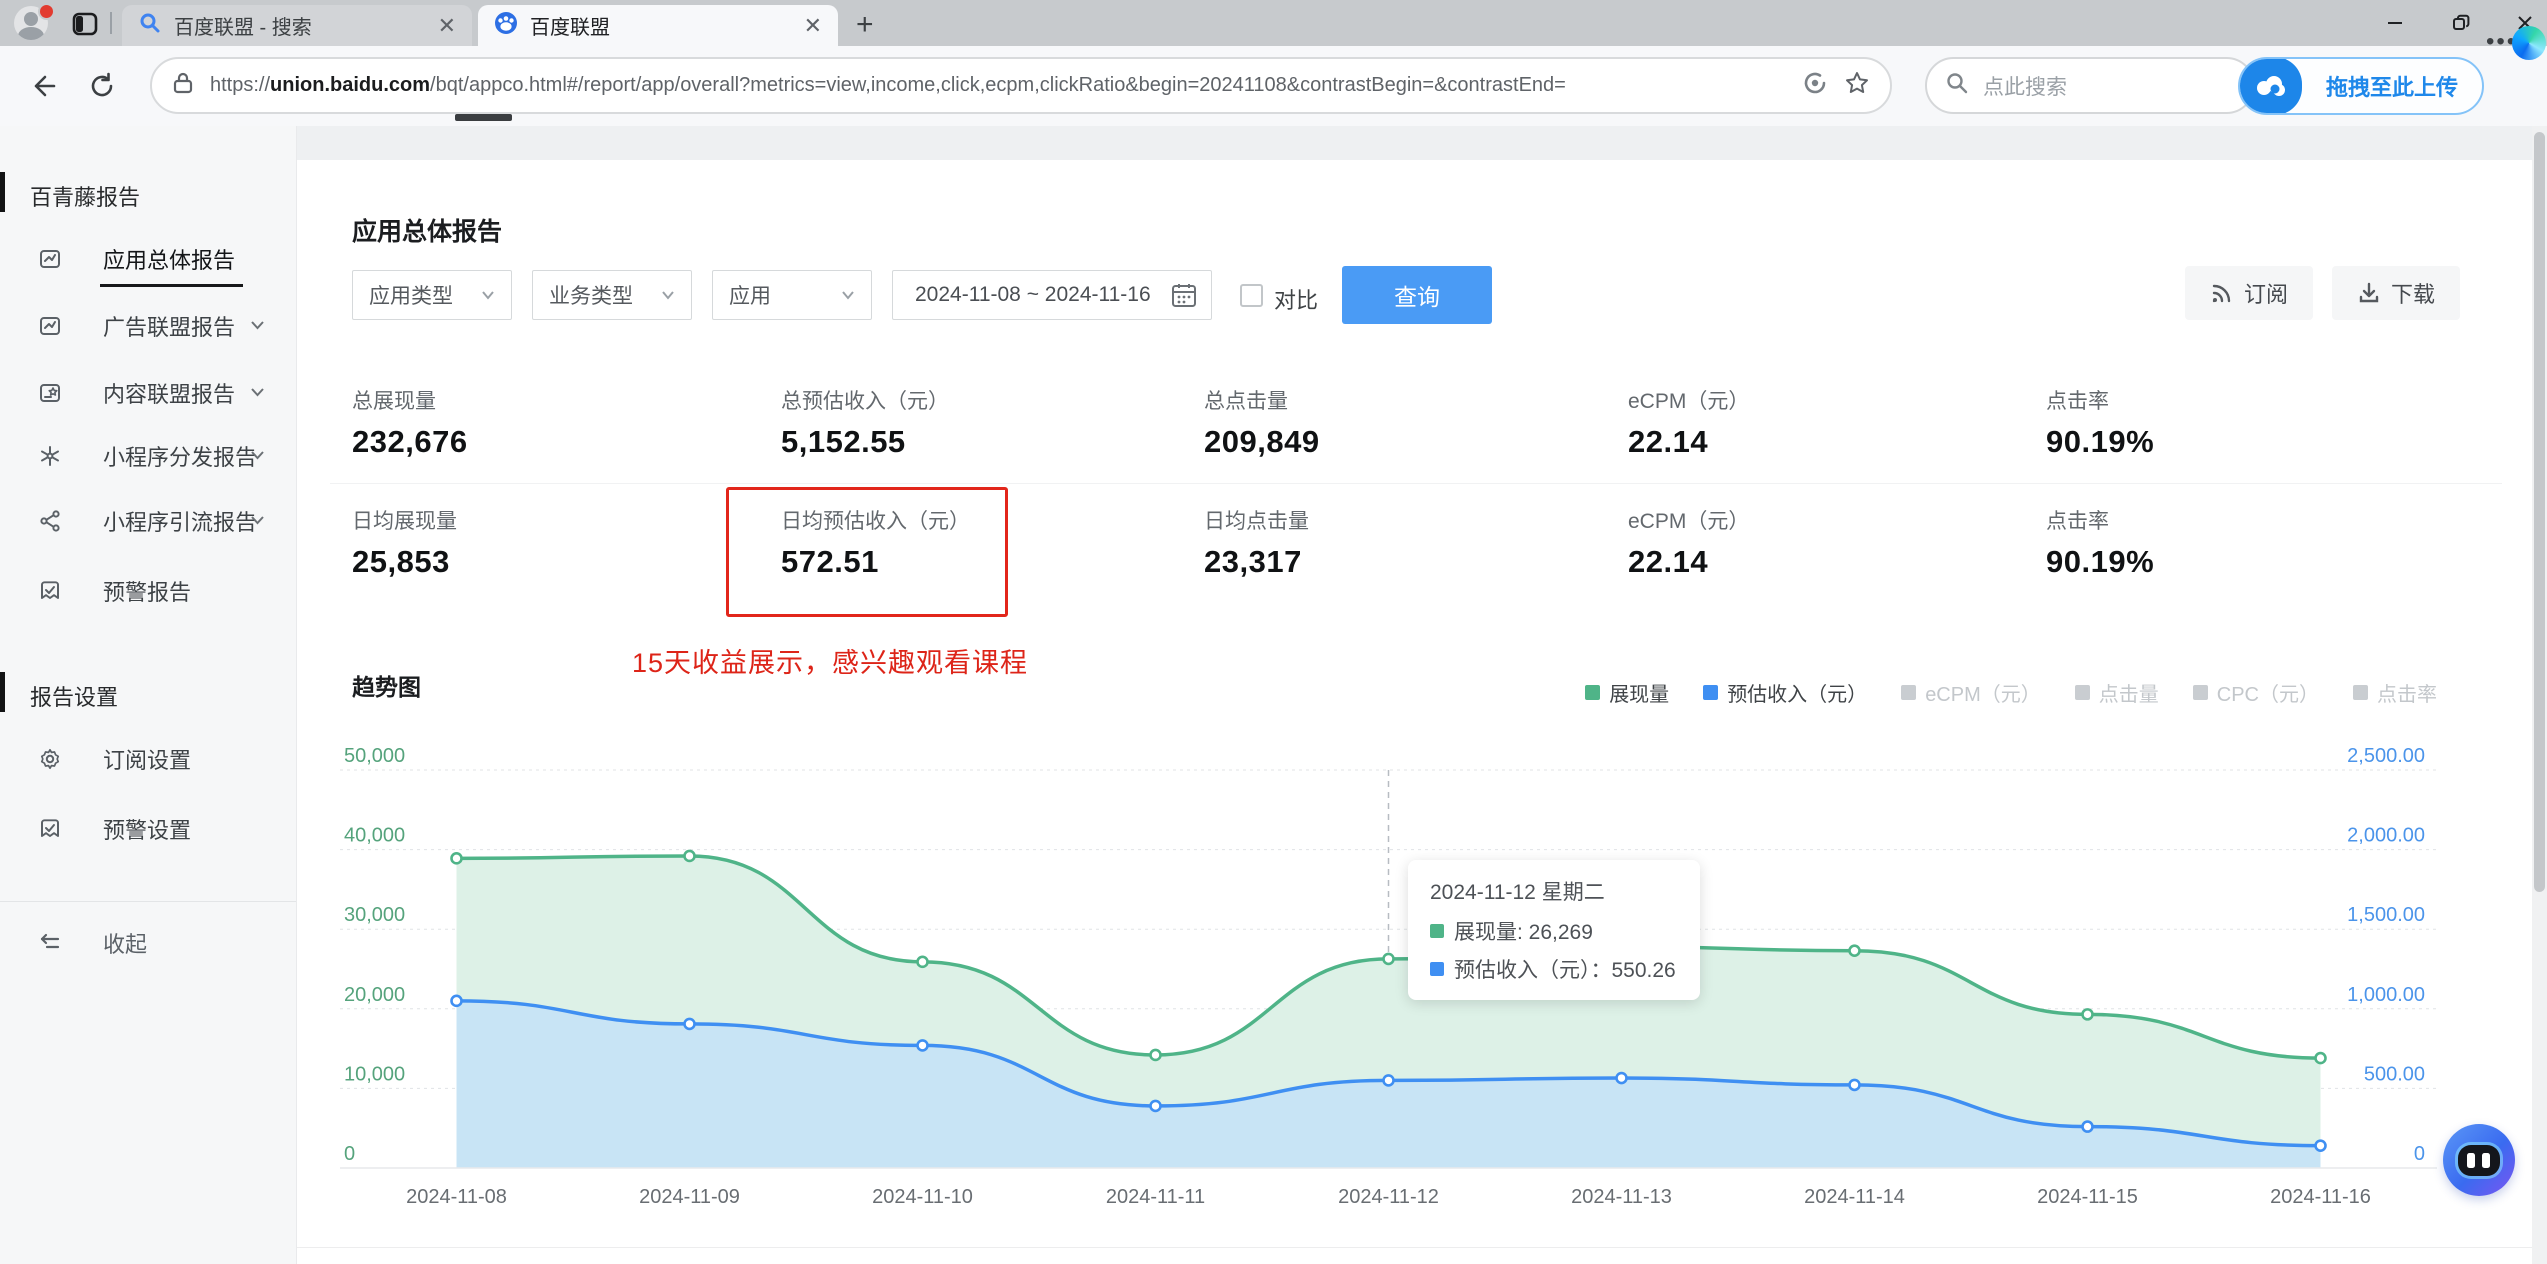  I want to click on svg-text: 2,000.00, so click(2386, 836).